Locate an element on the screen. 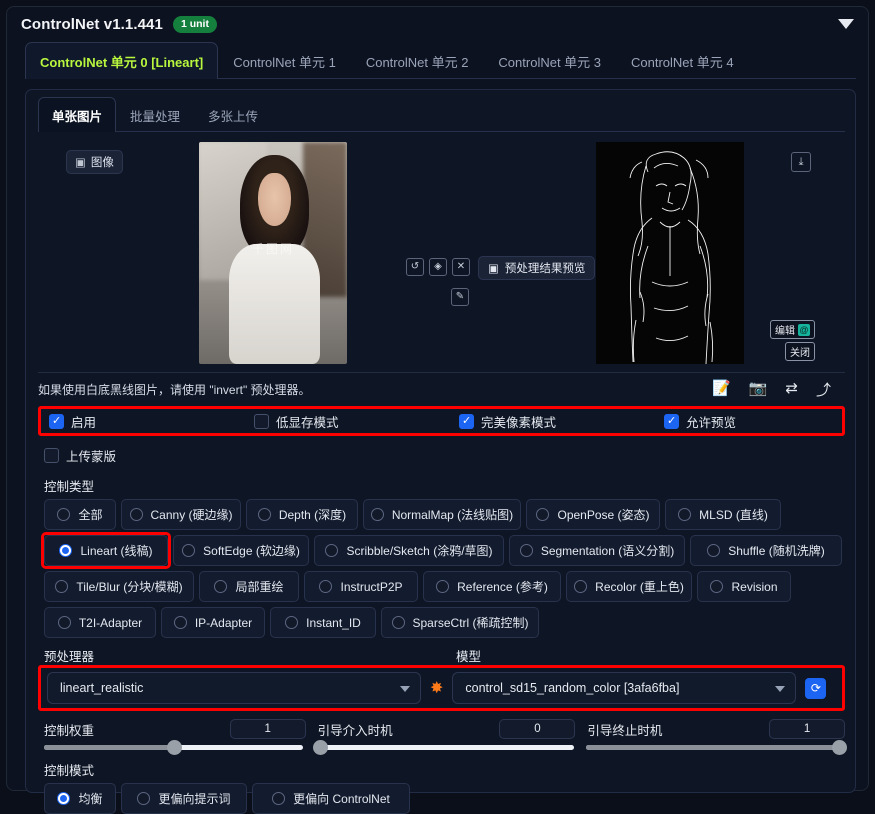 The width and height of the screenshot is (875, 814). control-type-sparsectrl: SparseCtrl (稀疏控制) is located at coordinates (460, 622).